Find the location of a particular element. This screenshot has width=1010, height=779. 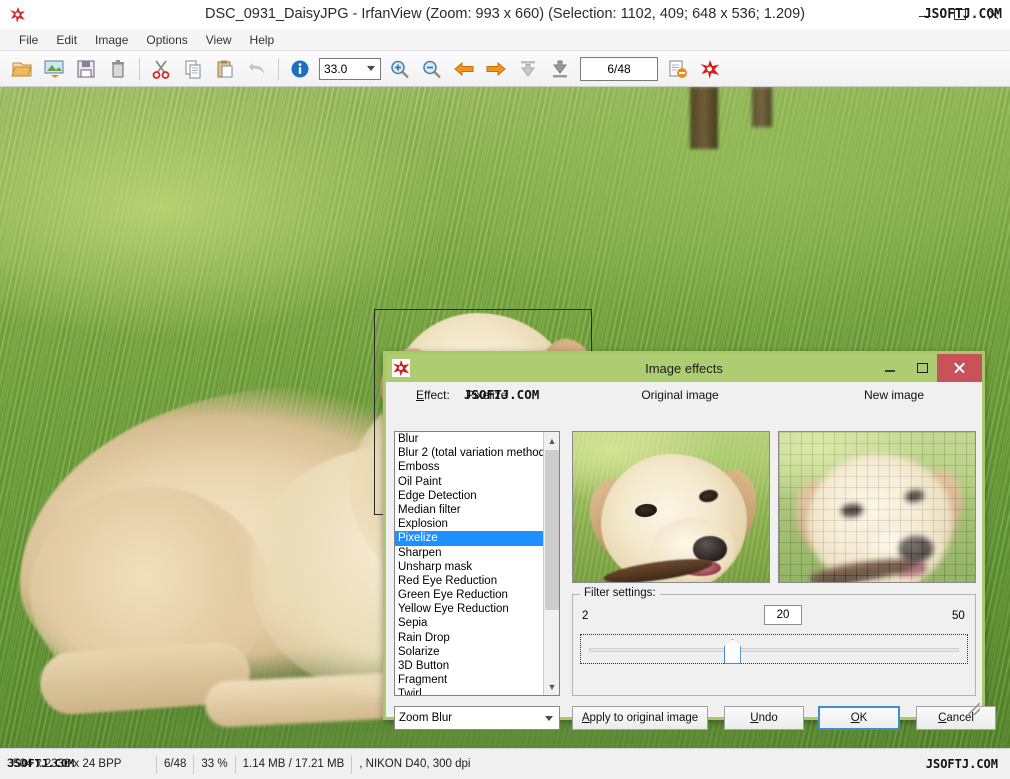

last-icon is located at coordinates (560, 69).